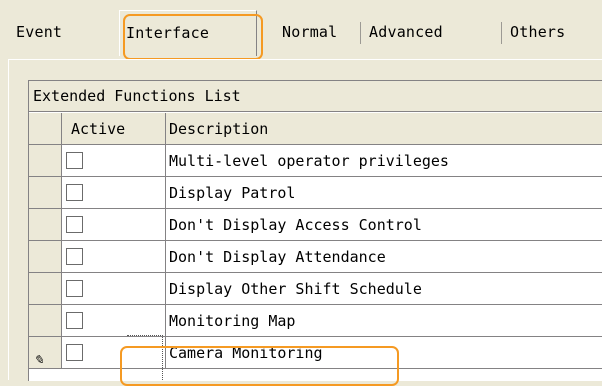  Describe the element at coordinates (193, 37) in the screenshot. I see `interface-tab-highlight` at that location.